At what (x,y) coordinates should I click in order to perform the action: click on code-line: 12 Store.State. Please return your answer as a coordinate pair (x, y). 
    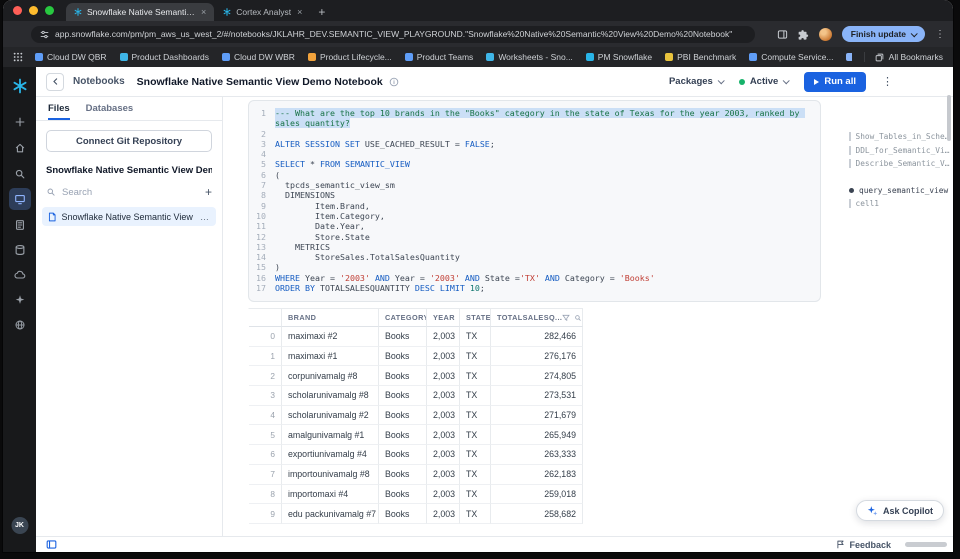
    Looking at the image, I should click on (532, 237).